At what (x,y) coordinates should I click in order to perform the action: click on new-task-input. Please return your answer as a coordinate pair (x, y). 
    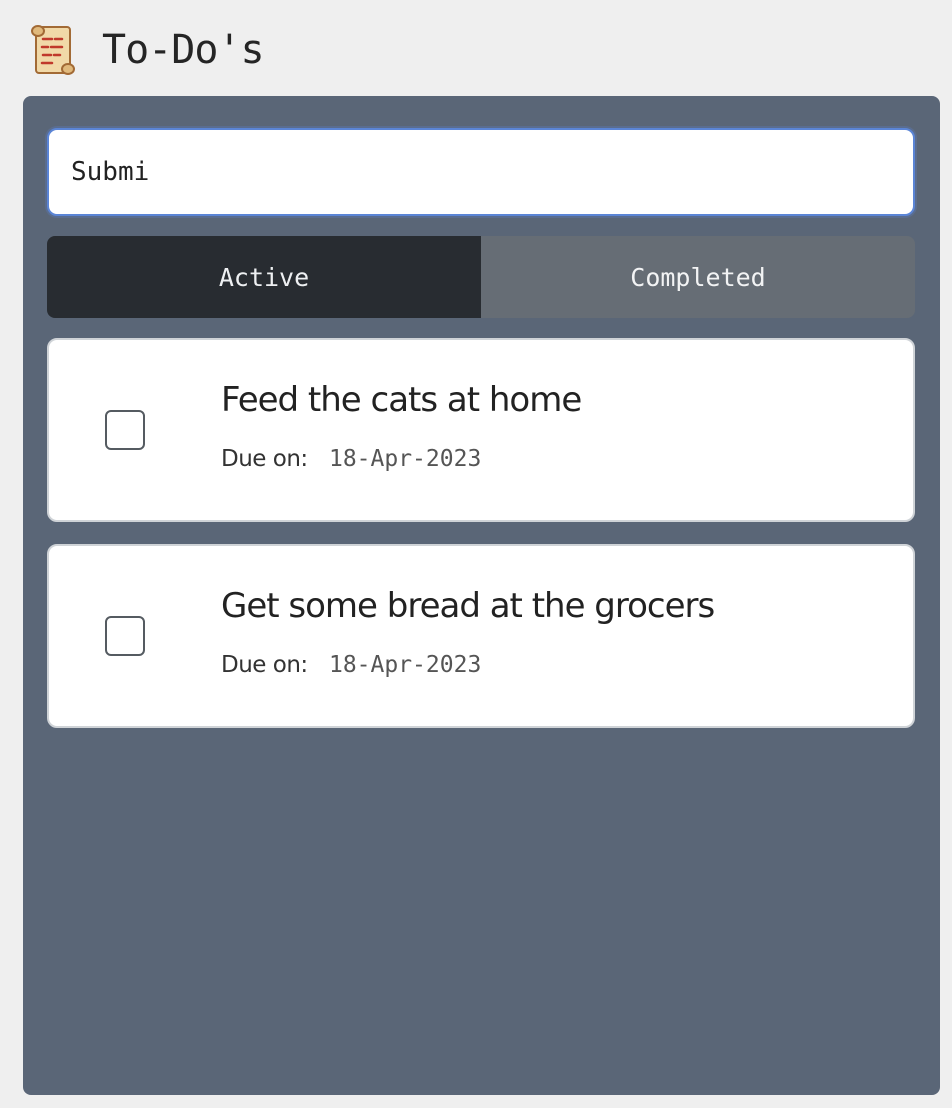
    Looking at the image, I should click on (481, 172).